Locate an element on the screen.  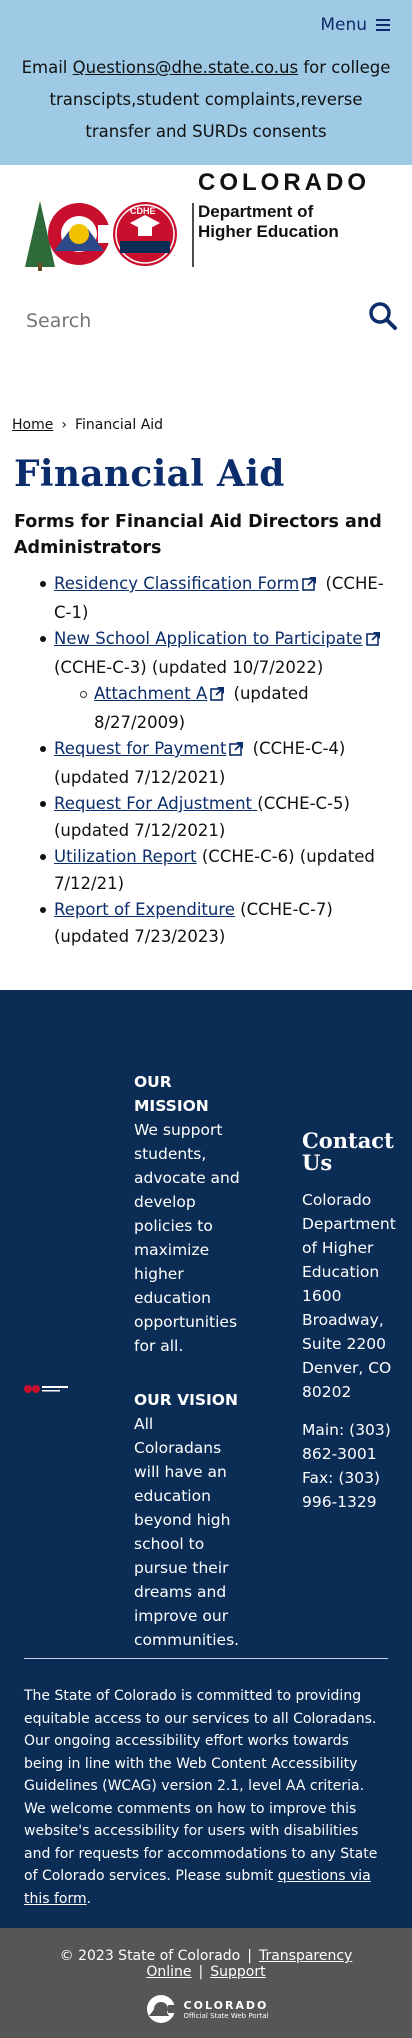
list-item: Attachment A (updated 8/27/2009) is located at coordinates (240, 708).